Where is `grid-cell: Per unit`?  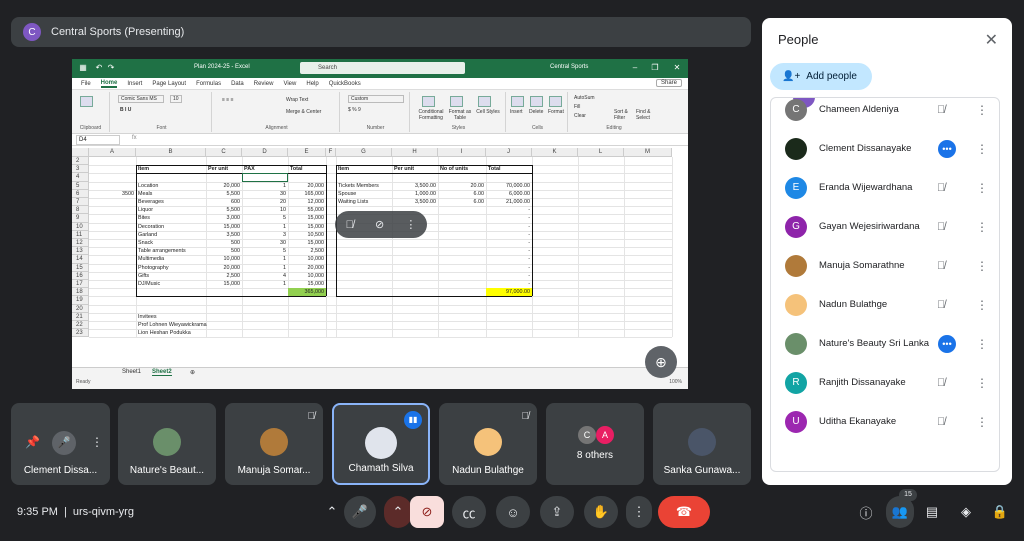 grid-cell: Per unit is located at coordinates (218, 169).